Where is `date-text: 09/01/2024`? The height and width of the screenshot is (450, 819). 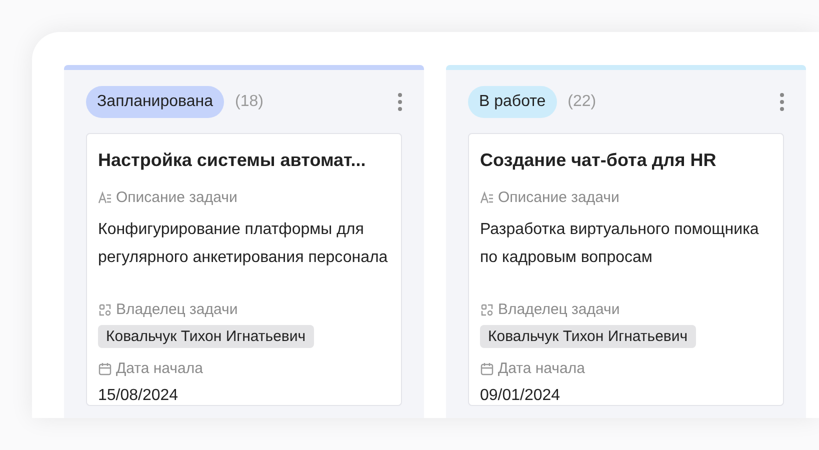
date-text: 09/01/2024 is located at coordinates (521, 396).